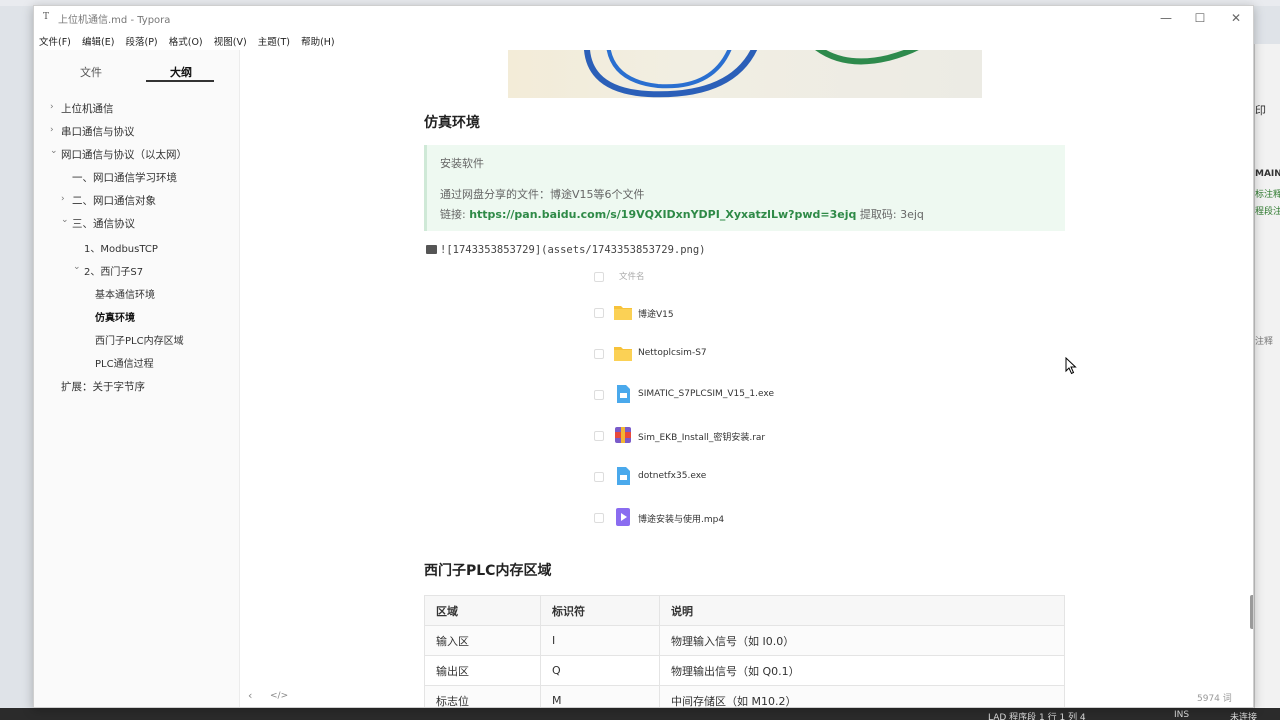  I want to click on word-count: 5974 词, so click(1214, 697).